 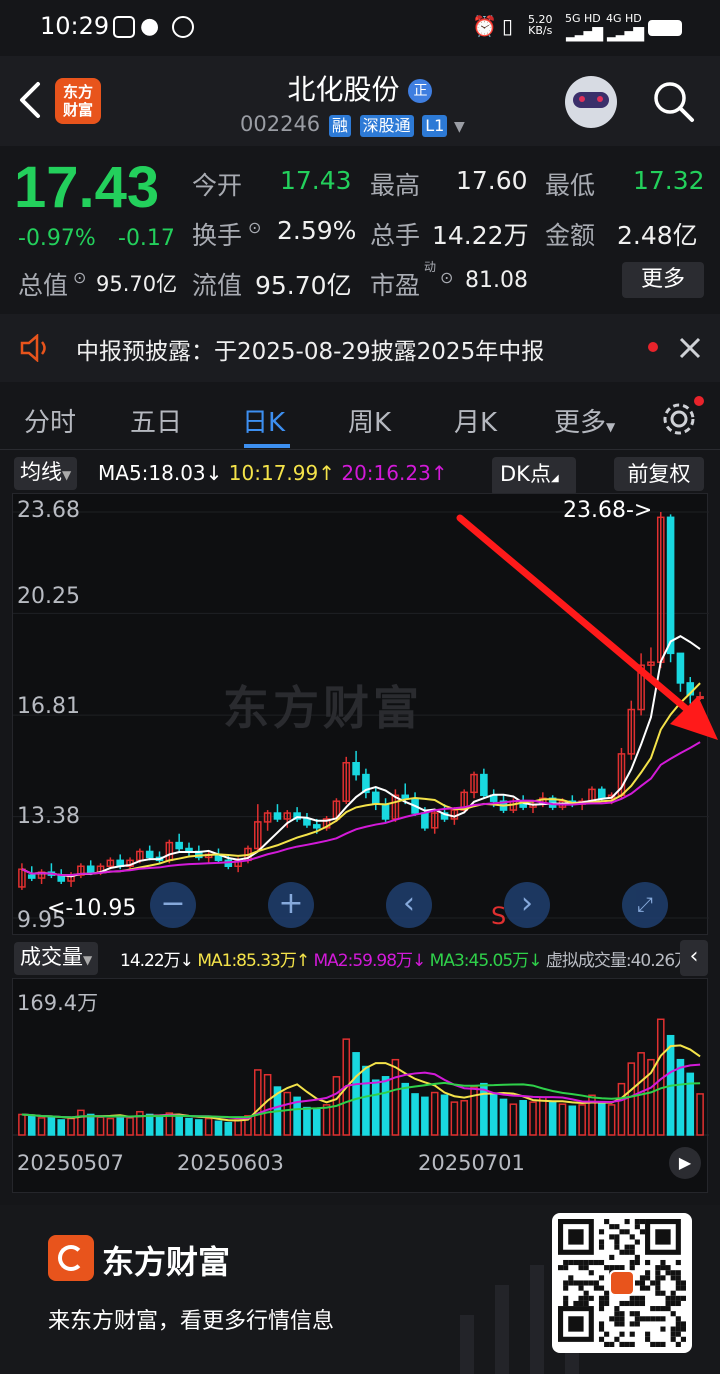 I want to click on scroll-right-button: ›, so click(x=527, y=905).